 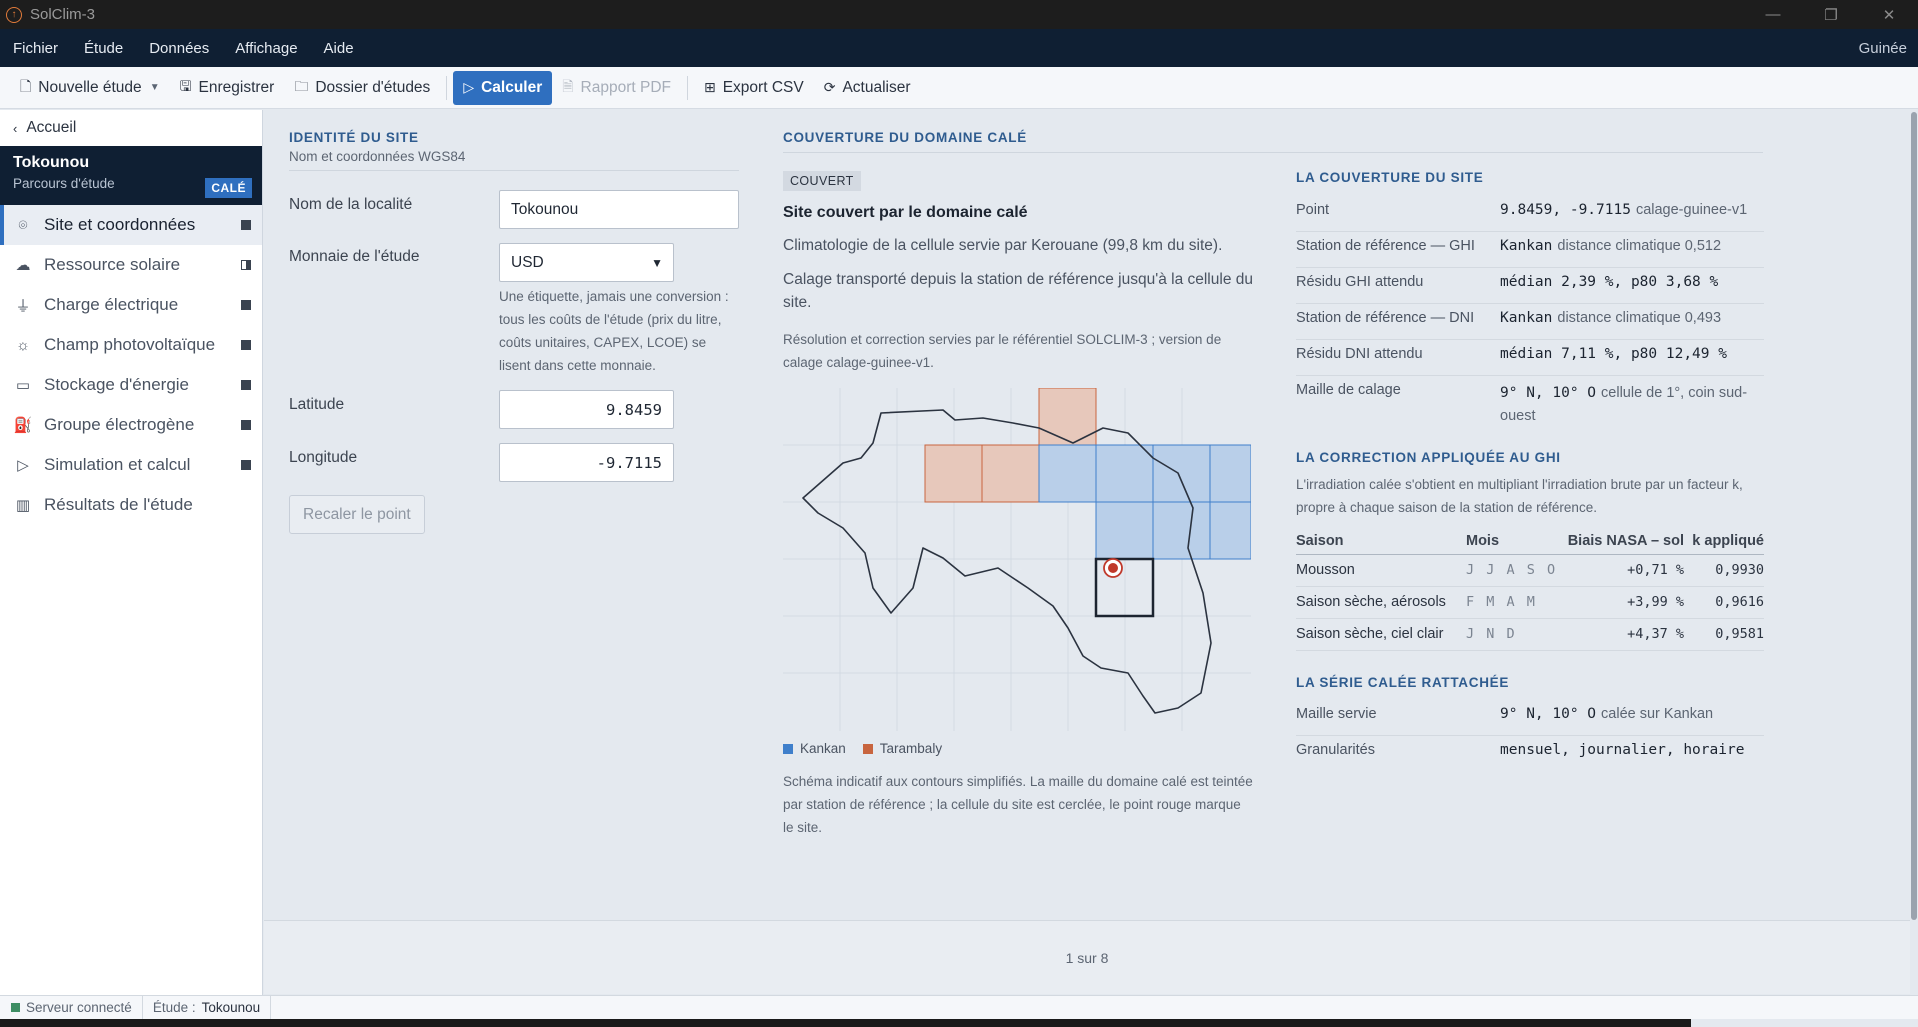 I want to click on current-study-status: Étude : Tokounou, so click(x=207, y=1007).